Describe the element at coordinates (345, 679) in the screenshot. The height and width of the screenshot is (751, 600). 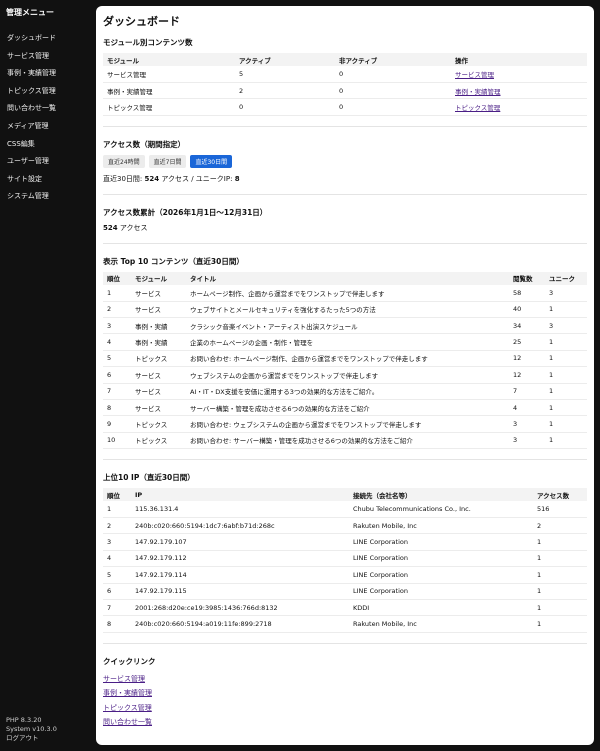
I see `quick-link-services: サービス管理` at that location.